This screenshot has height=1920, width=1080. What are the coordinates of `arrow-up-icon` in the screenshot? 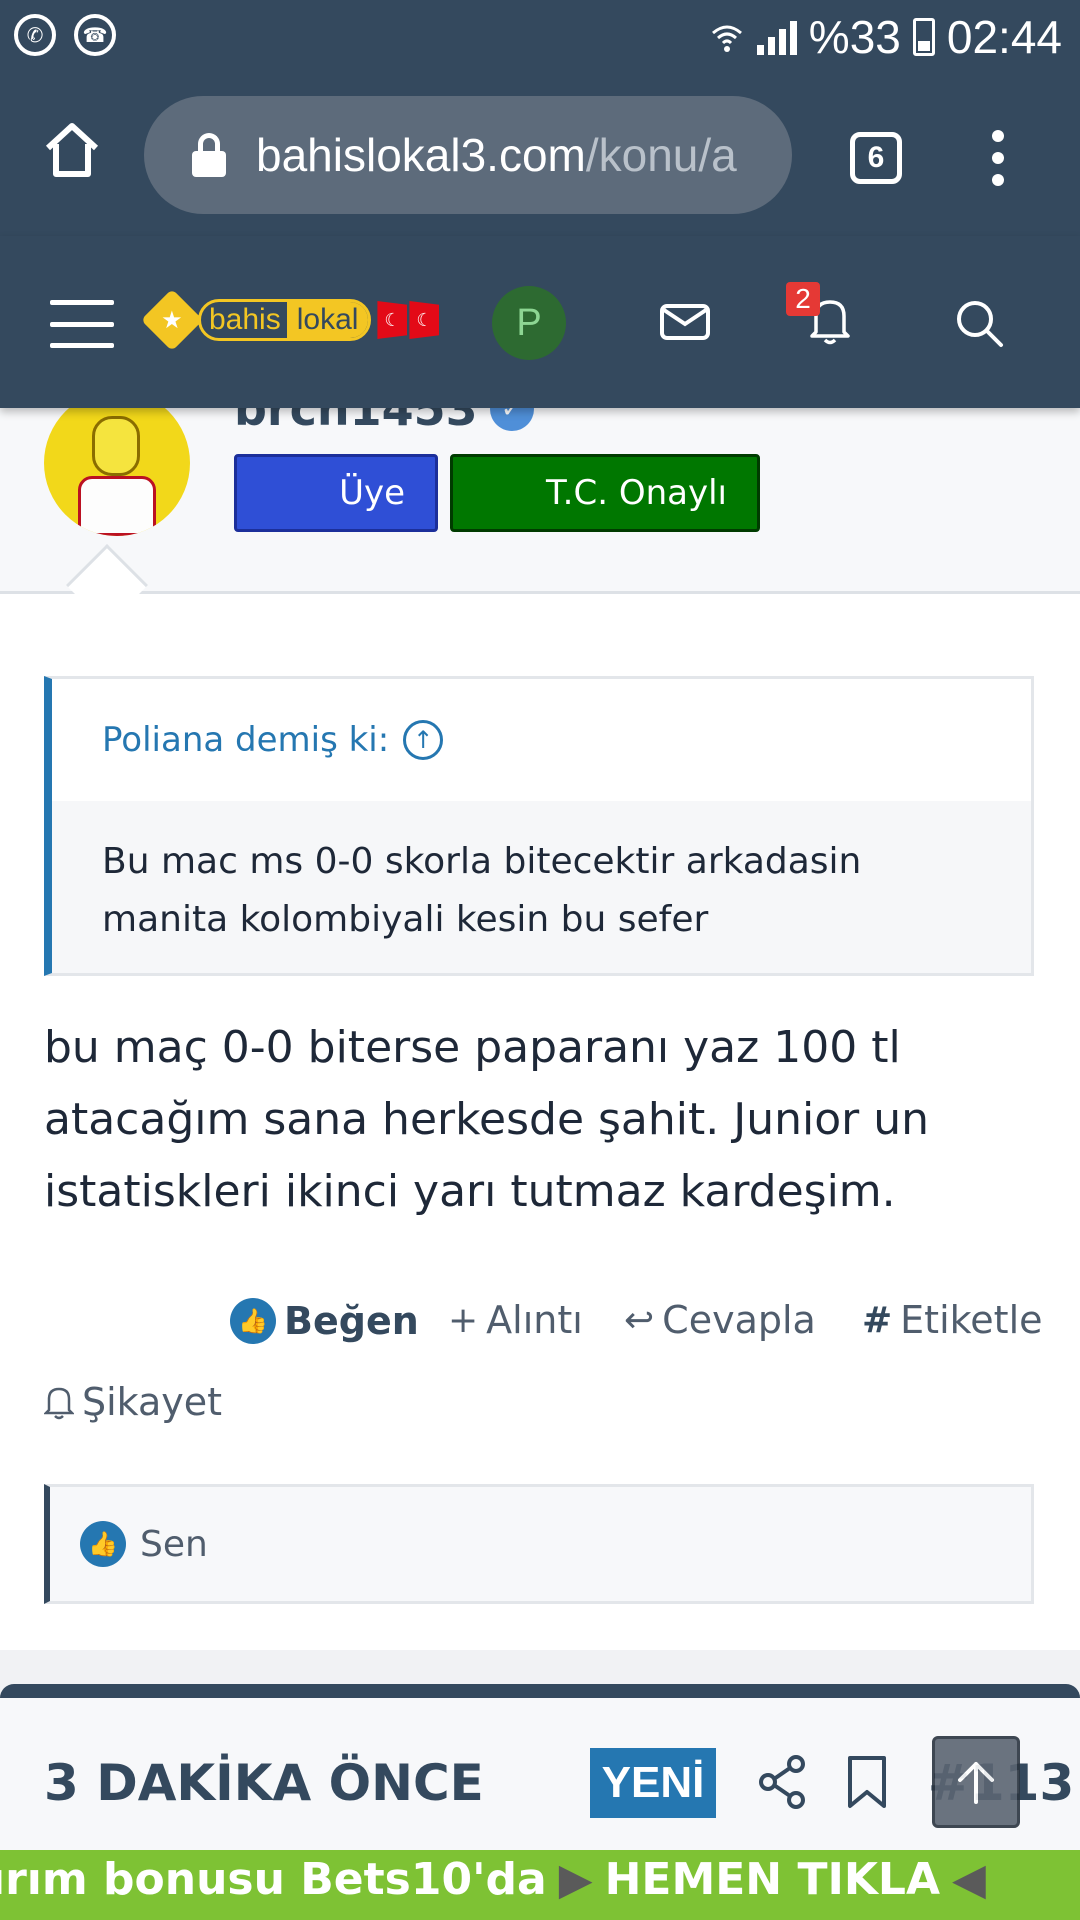 It's located at (976, 1783).